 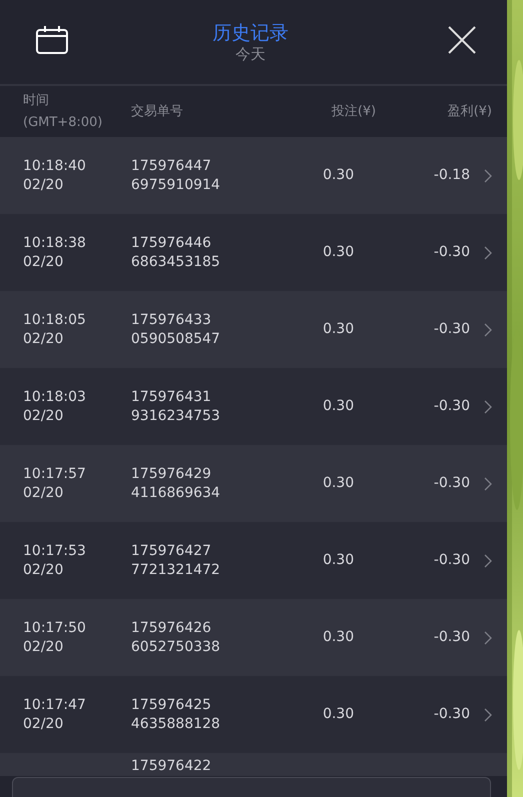 What do you see at coordinates (470, 111) in the screenshot?
I see `column-header: 盈利(¥)` at bounding box center [470, 111].